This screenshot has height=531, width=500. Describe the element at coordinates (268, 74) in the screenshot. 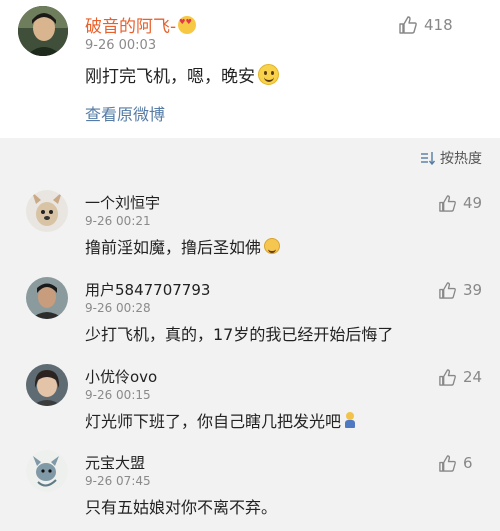

I see `smile-emoji-icon` at that location.